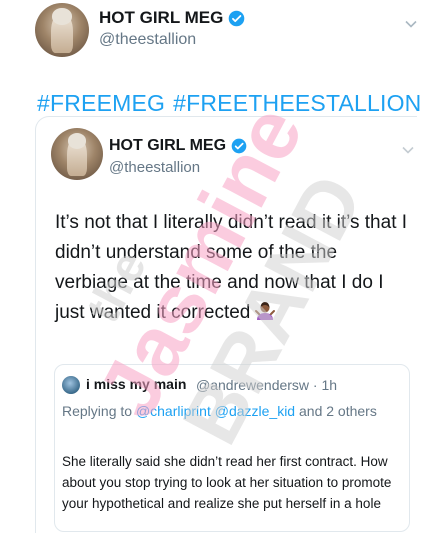 The height and width of the screenshot is (533, 423). I want to click on replying-suffix: and 2 others, so click(338, 411).